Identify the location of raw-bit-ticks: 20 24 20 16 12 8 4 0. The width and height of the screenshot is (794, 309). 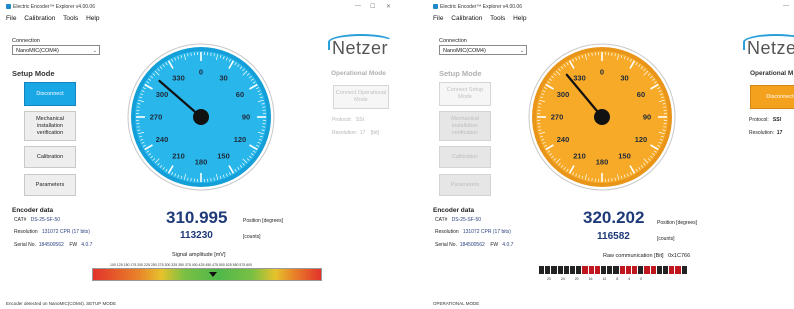
(595, 279).